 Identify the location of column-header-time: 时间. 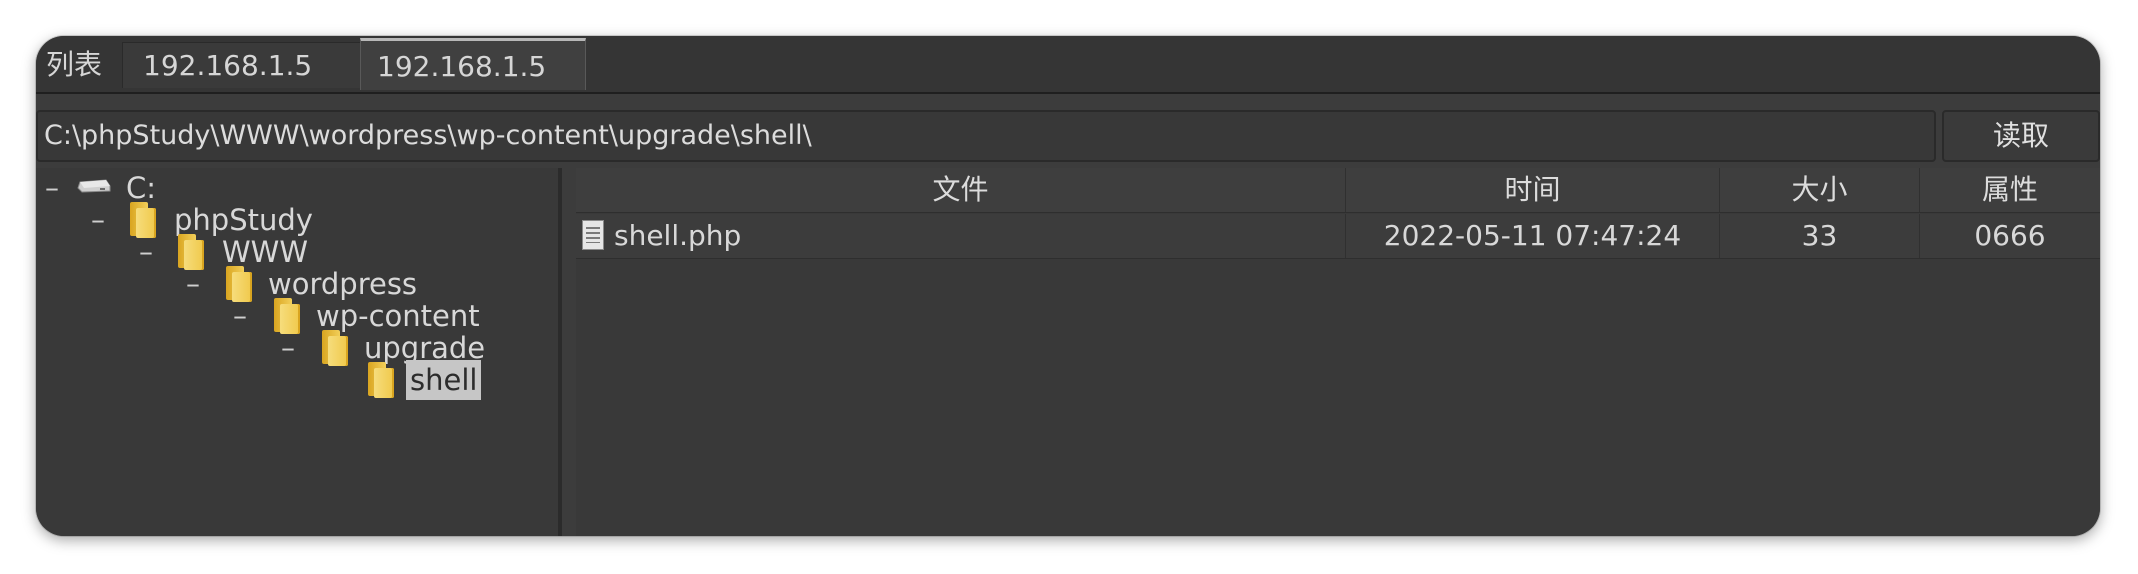
(1533, 190).